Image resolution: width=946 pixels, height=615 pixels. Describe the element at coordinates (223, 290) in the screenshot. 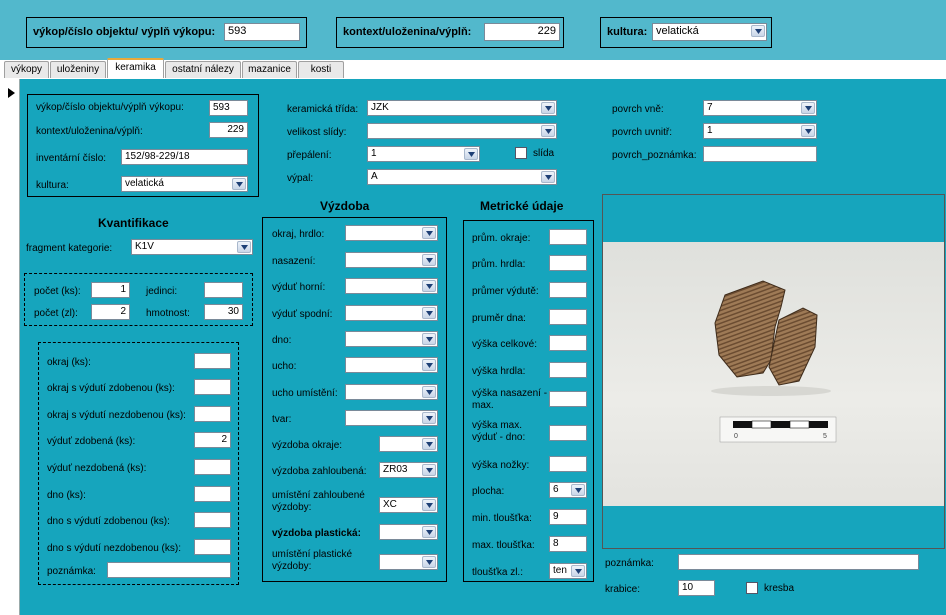

I see `jedinci-field` at that location.